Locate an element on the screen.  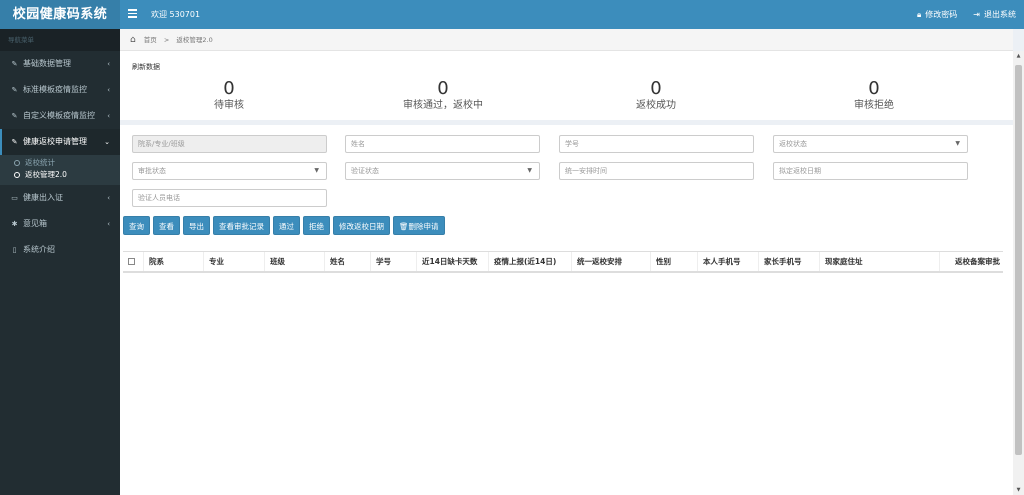
reject-button: 拒绝 is located at coordinates (316, 225).